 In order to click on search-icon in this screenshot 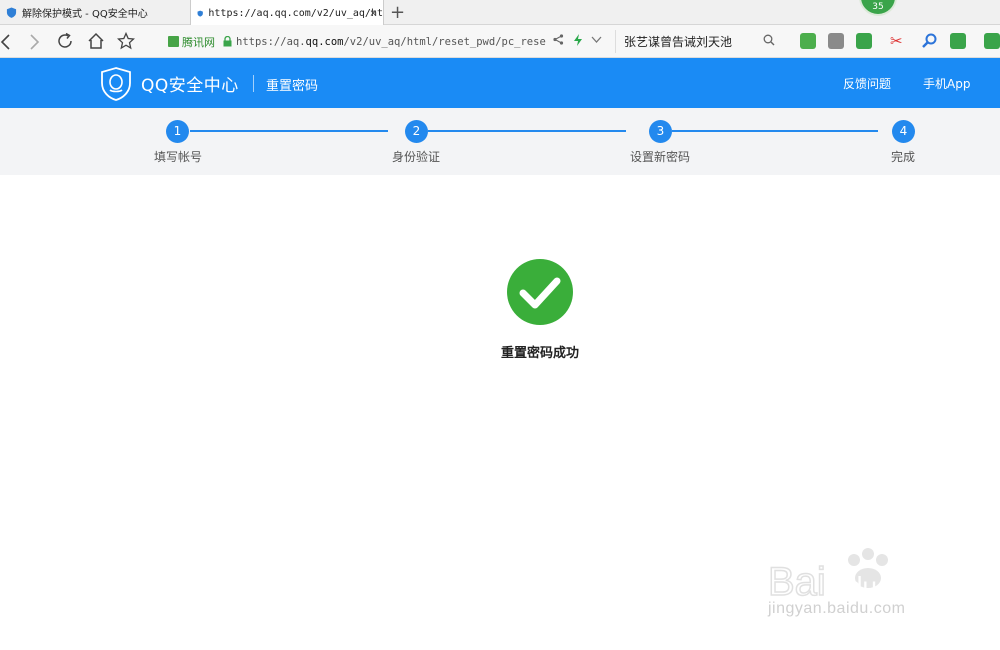, I will do `click(769, 40)`.